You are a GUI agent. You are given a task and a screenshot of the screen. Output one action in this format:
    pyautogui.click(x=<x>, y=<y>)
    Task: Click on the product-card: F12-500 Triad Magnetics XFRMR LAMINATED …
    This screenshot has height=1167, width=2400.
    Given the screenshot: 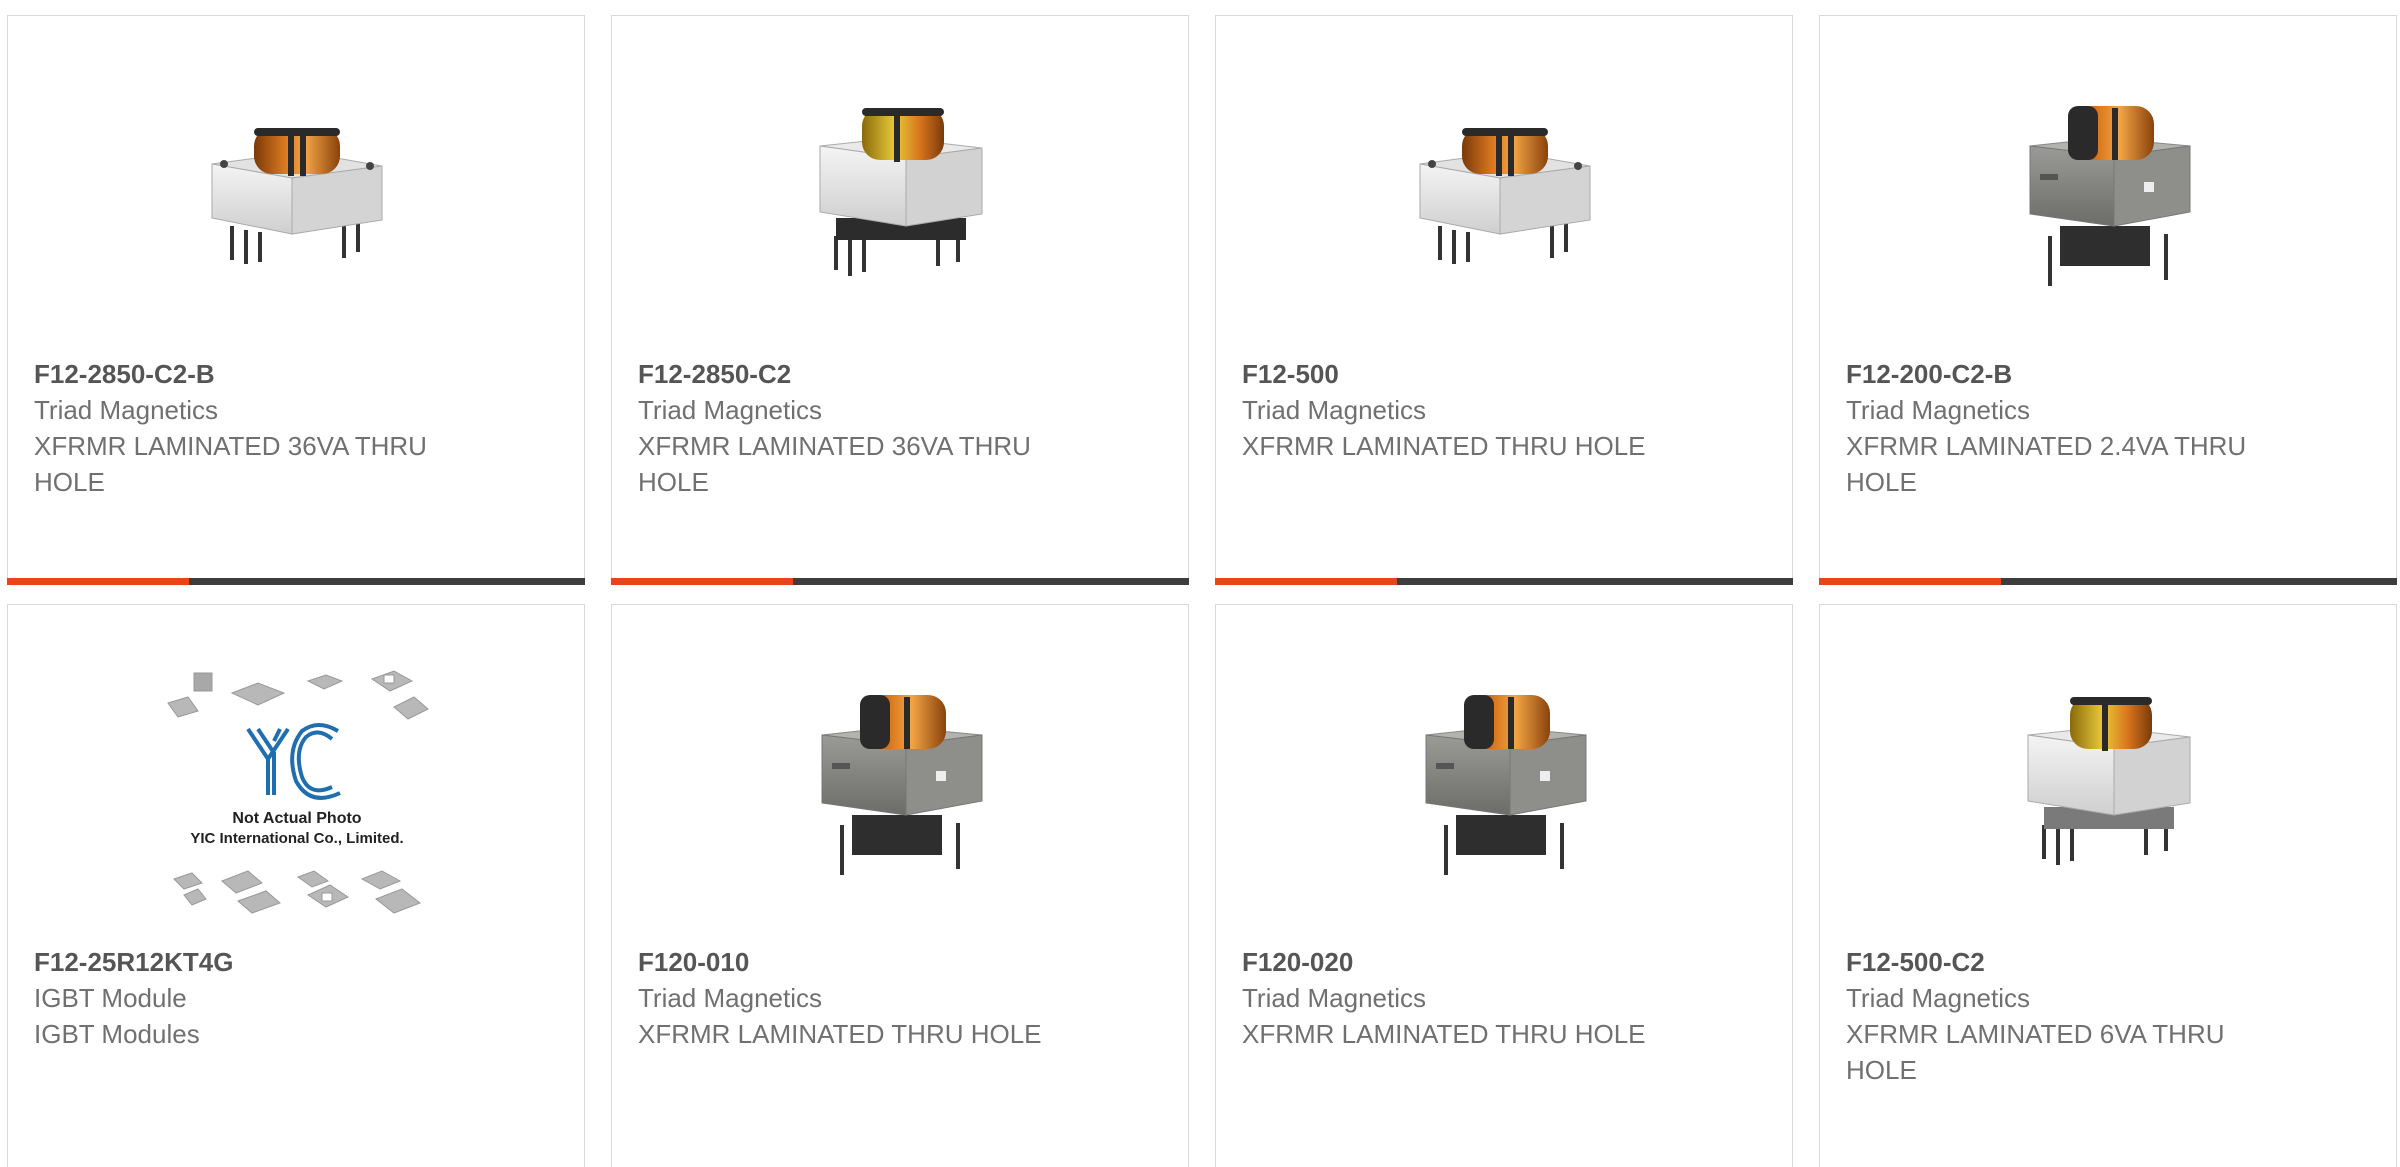 What is the action you would take?
    pyautogui.click(x=1504, y=300)
    